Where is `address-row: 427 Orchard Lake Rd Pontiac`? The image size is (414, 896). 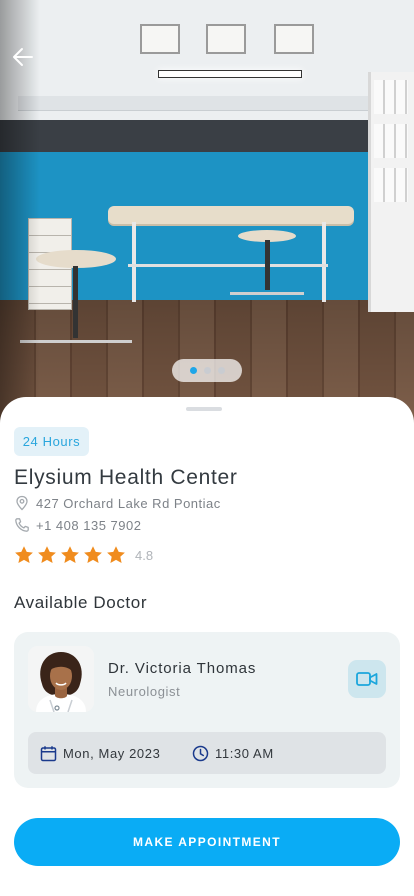 address-row: 427 Orchard Lake Rd Pontiac is located at coordinates (117, 503).